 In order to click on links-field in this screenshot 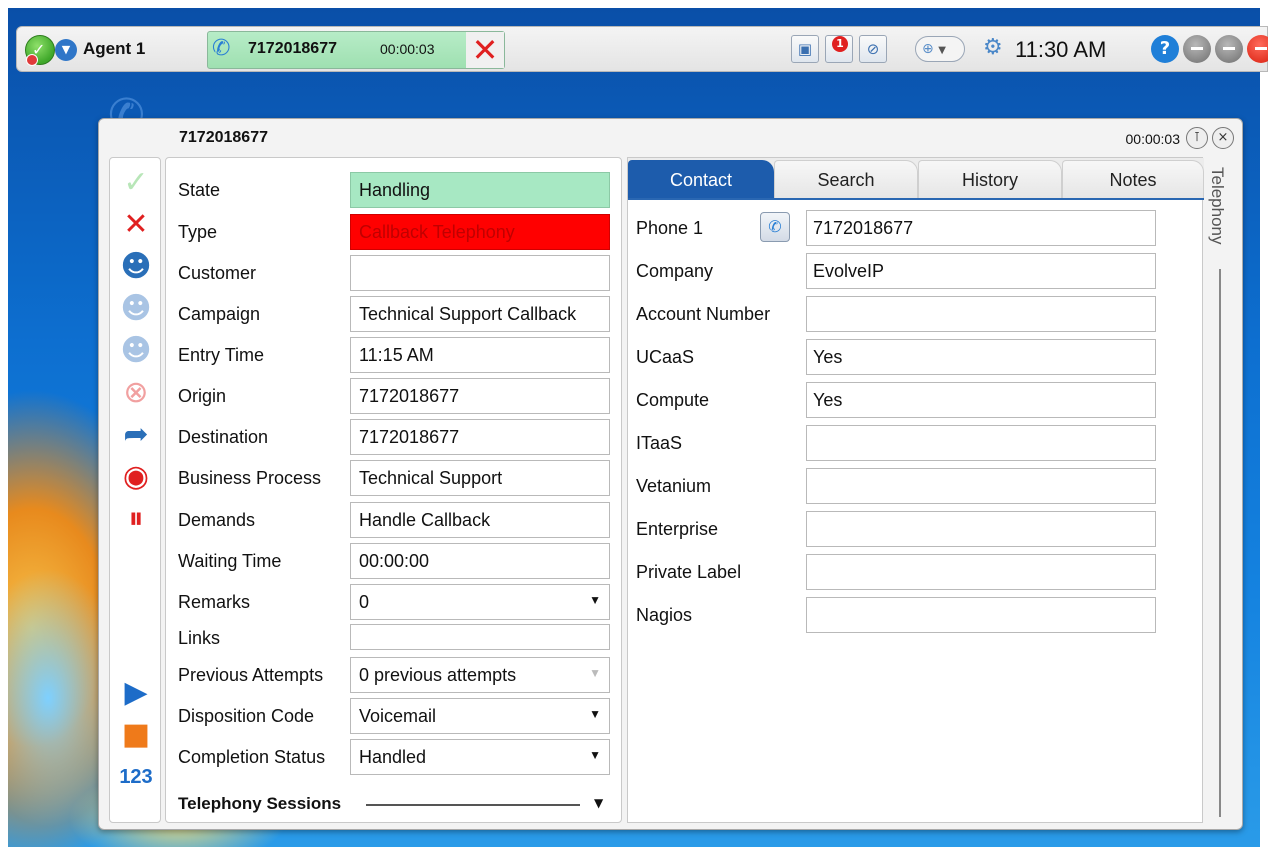, I will do `click(480, 637)`.